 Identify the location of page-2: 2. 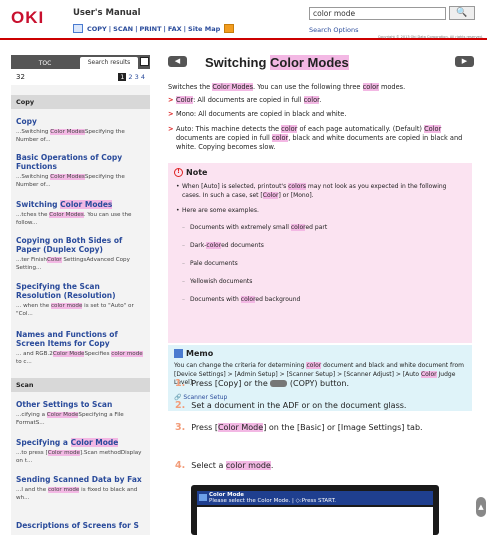
(130, 77).